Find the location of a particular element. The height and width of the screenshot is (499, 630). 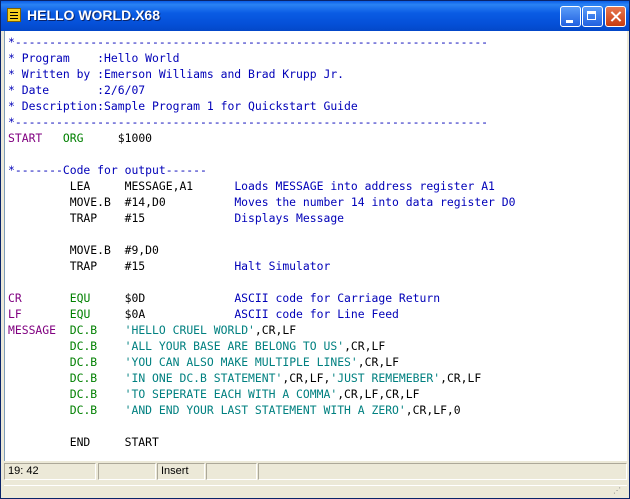

code-token: TRAP #15 is located at coordinates (121, 266).